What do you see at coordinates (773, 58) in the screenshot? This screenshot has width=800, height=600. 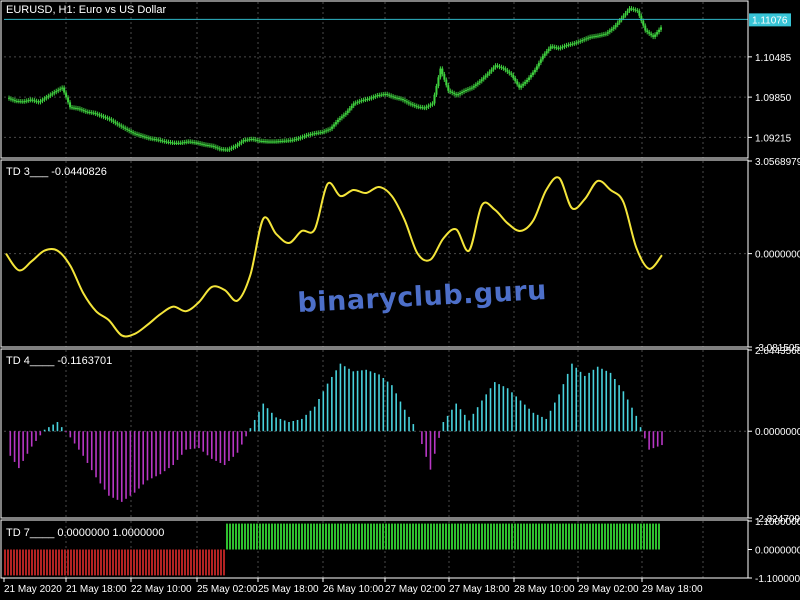 I see `y-tick-label: 1.10485` at bounding box center [773, 58].